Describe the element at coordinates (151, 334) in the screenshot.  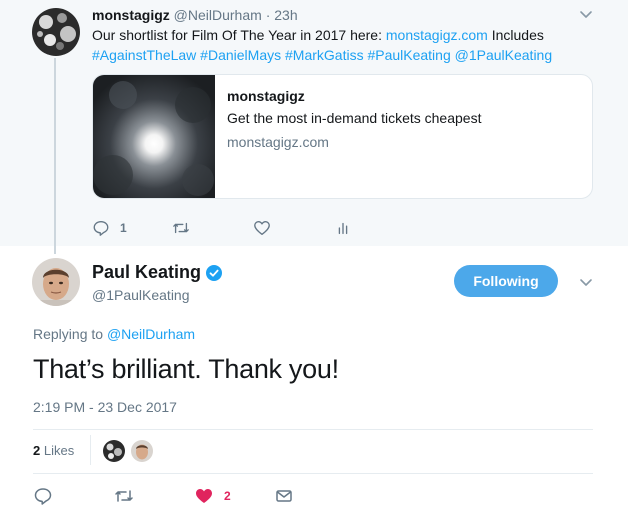
I see `replying-to-link: @NeilDurham` at that location.